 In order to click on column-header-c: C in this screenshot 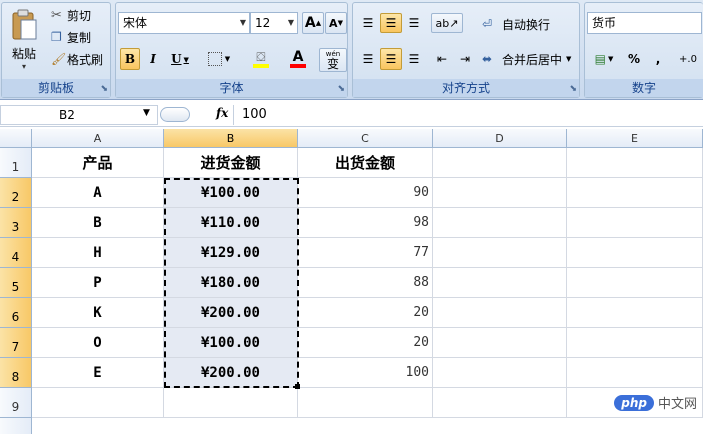, I will do `click(365, 138)`.